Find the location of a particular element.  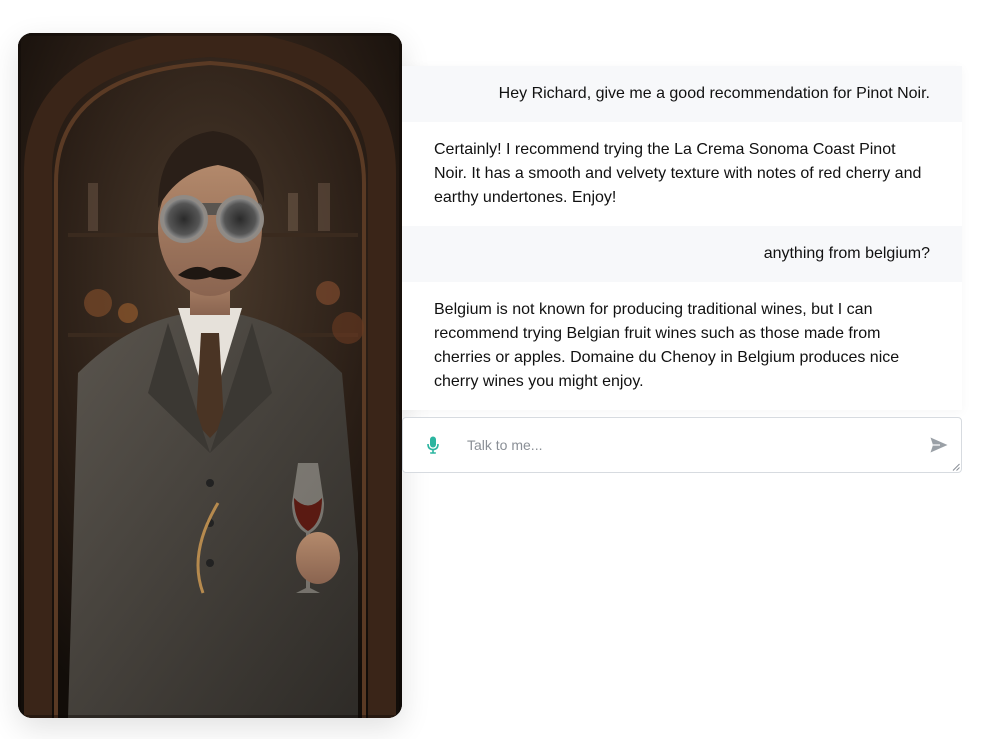

microphone-button is located at coordinates (433, 445).